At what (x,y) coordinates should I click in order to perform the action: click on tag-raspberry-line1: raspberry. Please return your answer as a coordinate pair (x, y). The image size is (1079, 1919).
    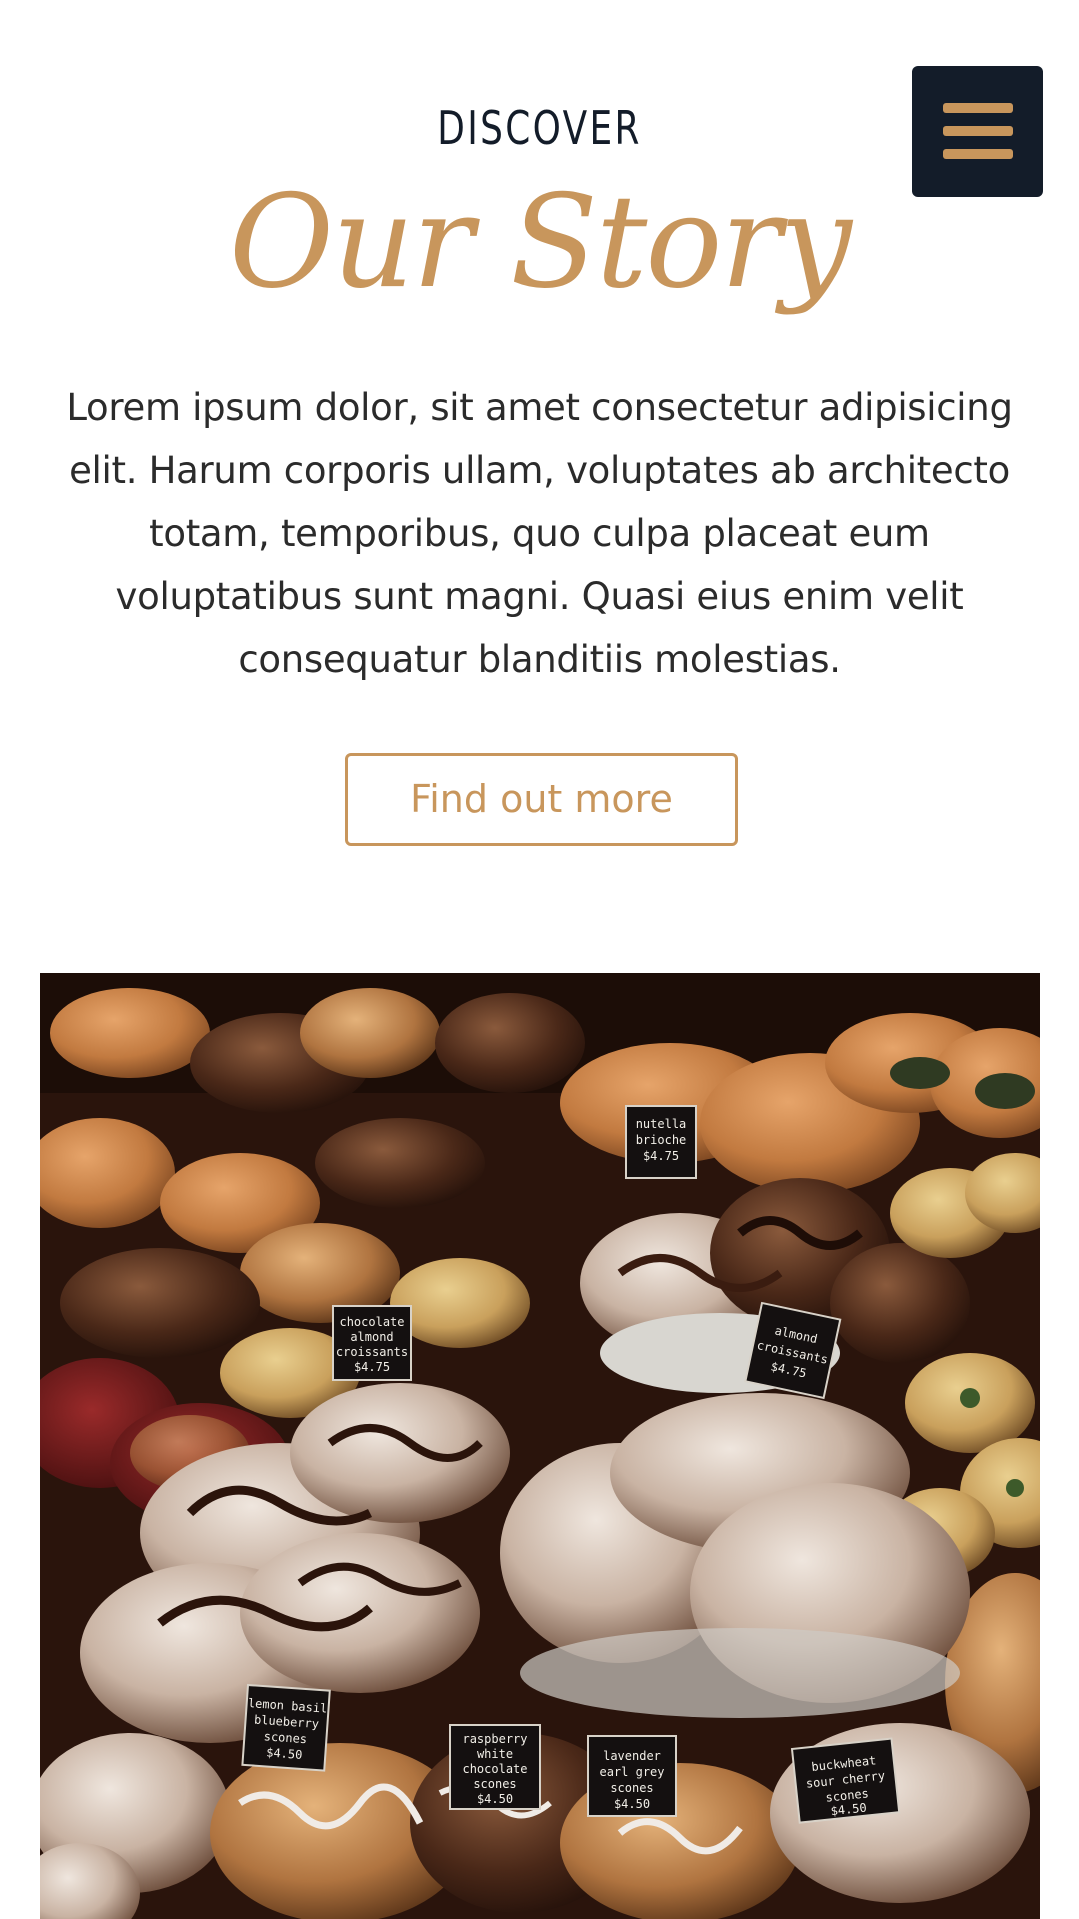
    Looking at the image, I should click on (494, 1739).